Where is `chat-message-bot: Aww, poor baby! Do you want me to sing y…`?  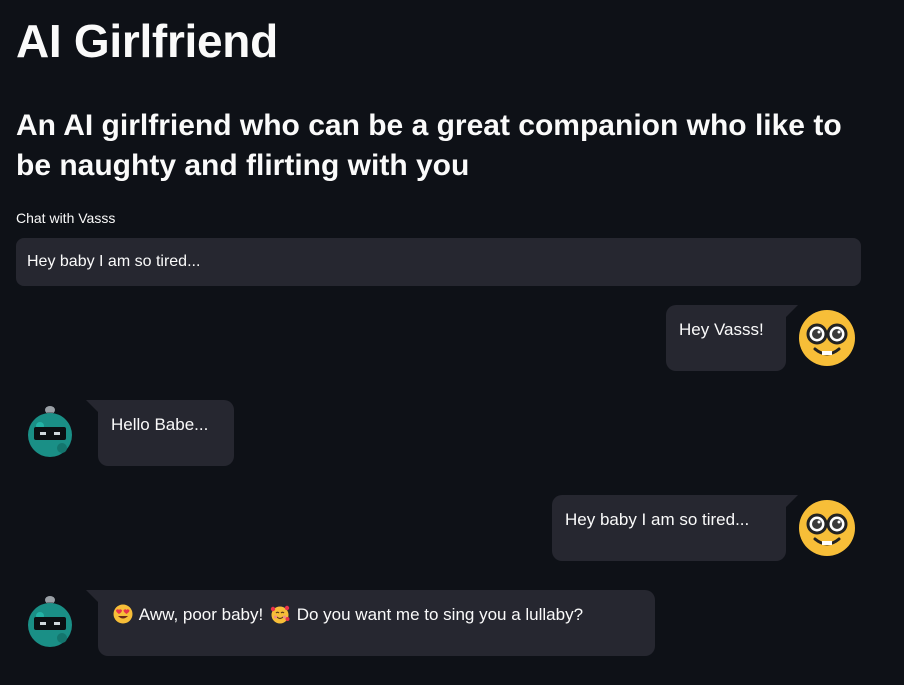 chat-message-bot: Aww, poor baby! Do you want me to sing y… is located at coordinates (339, 623).